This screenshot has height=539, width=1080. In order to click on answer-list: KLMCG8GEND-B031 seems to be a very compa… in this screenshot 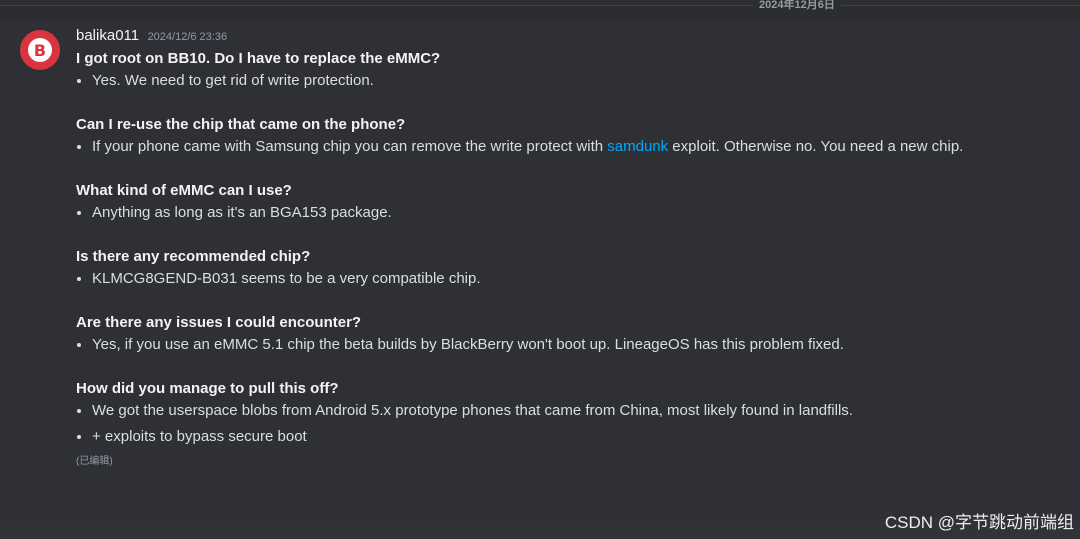, I will do `click(571, 279)`.